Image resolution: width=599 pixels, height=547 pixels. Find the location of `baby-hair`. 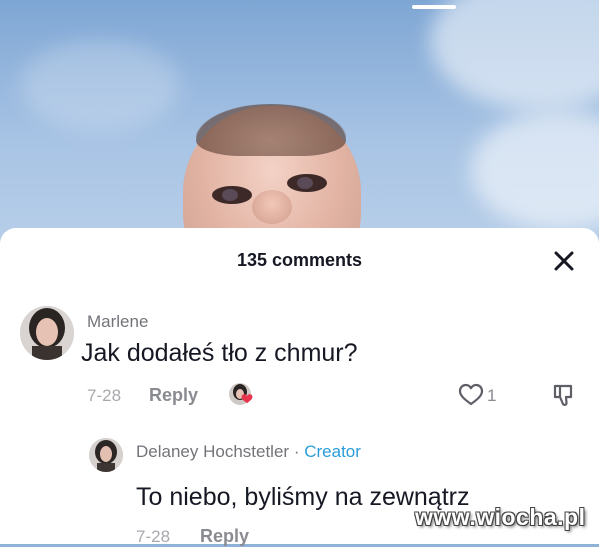

baby-hair is located at coordinates (271, 130).